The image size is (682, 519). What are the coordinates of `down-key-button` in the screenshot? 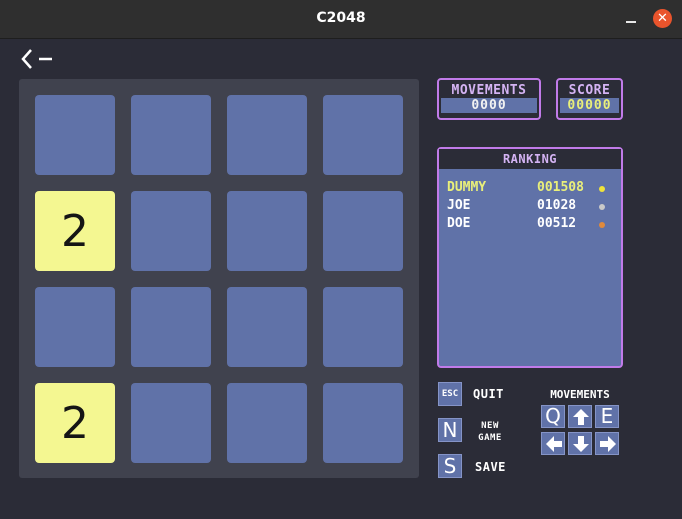 It's located at (580, 443).